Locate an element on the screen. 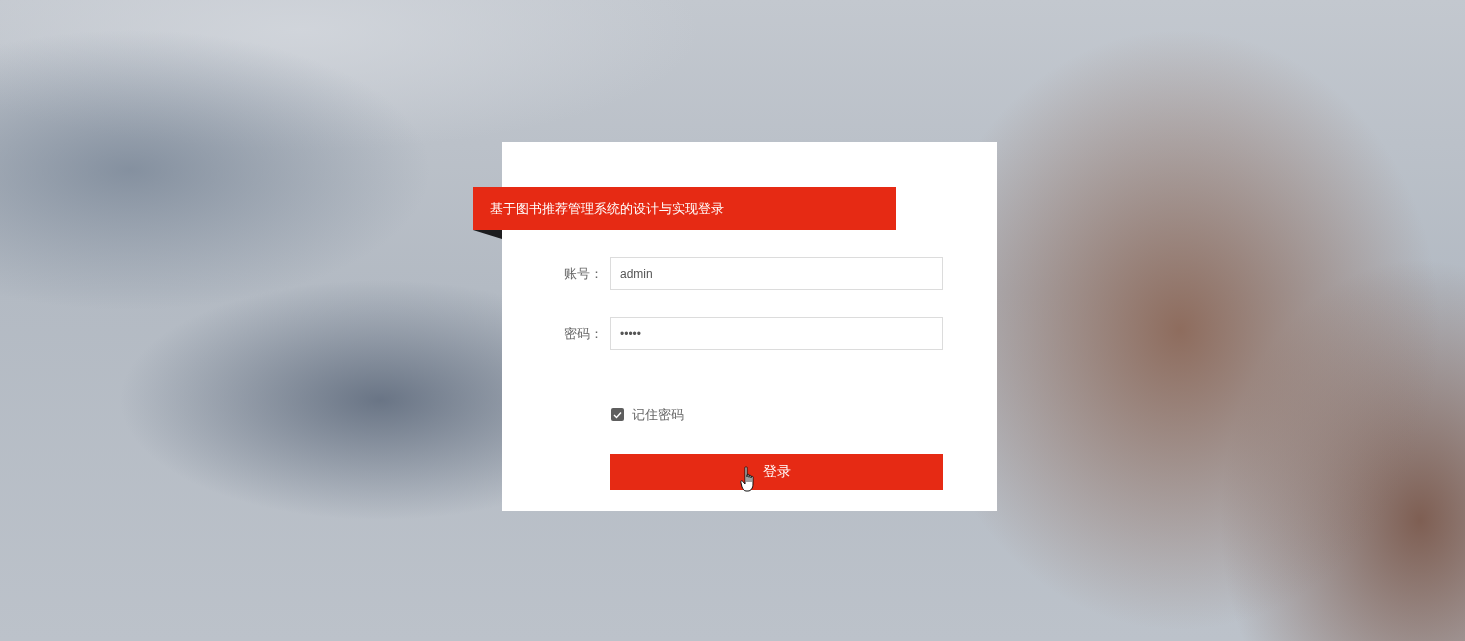 Image resolution: width=1465 pixels, height=641 pixels. login-button: 登录 is located at coordinates (776, 471).